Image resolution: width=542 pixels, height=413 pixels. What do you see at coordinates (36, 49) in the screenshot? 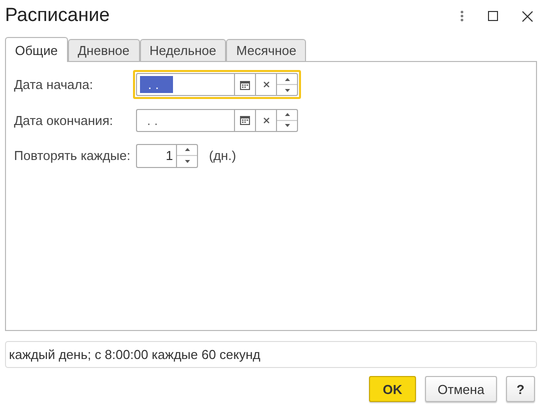
I see `tab: Общие` at bounding box center [36, 49].